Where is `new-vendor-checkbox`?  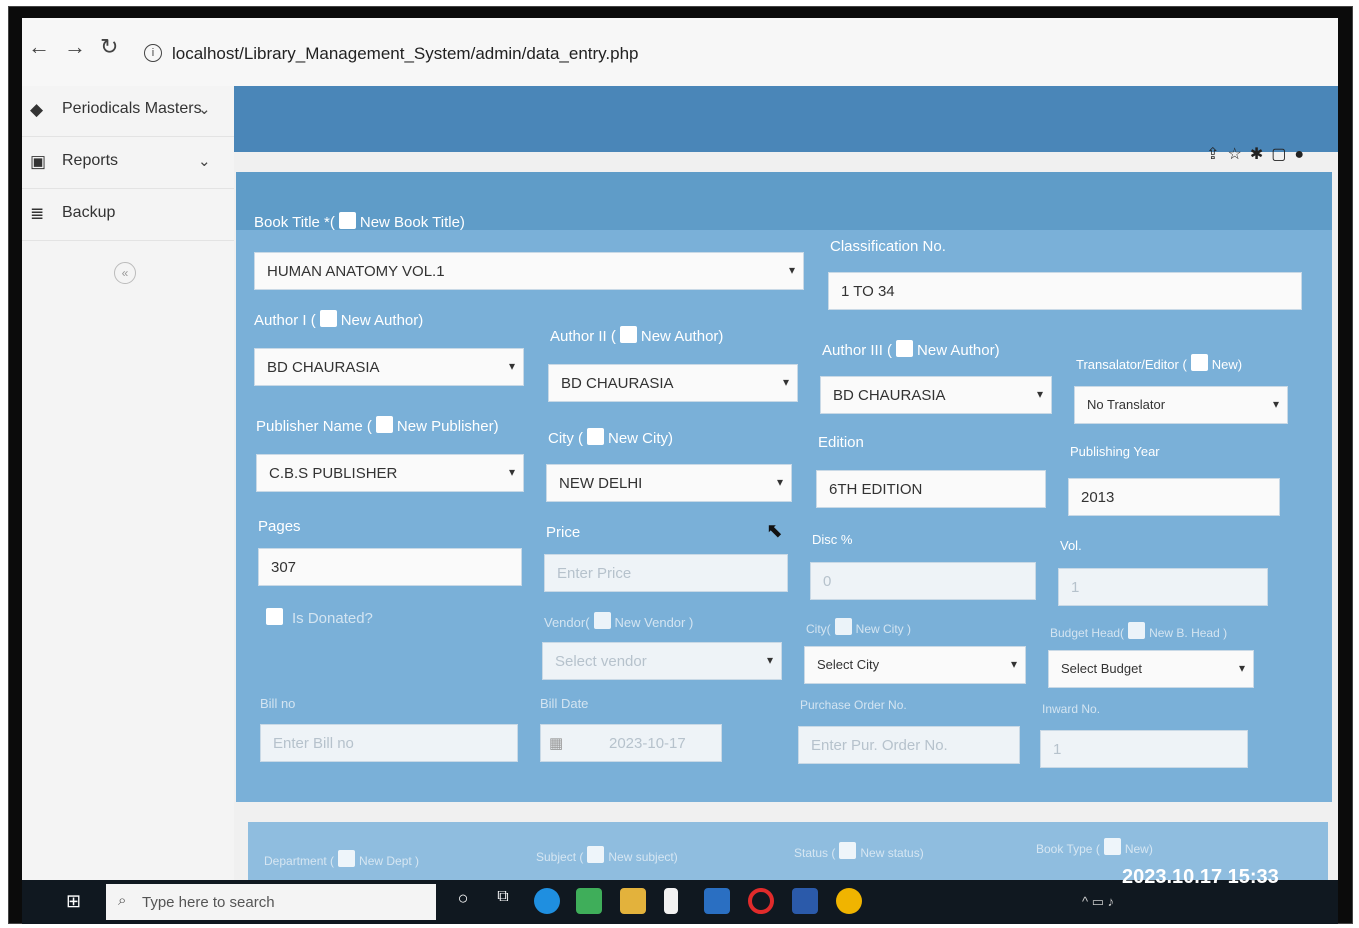 new-vendor-checkbox is located at coordinates (602, 620).